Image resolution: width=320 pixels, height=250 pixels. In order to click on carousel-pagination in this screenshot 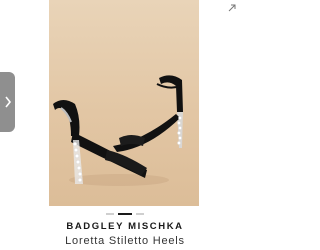, I will do `click(125, 214)`.